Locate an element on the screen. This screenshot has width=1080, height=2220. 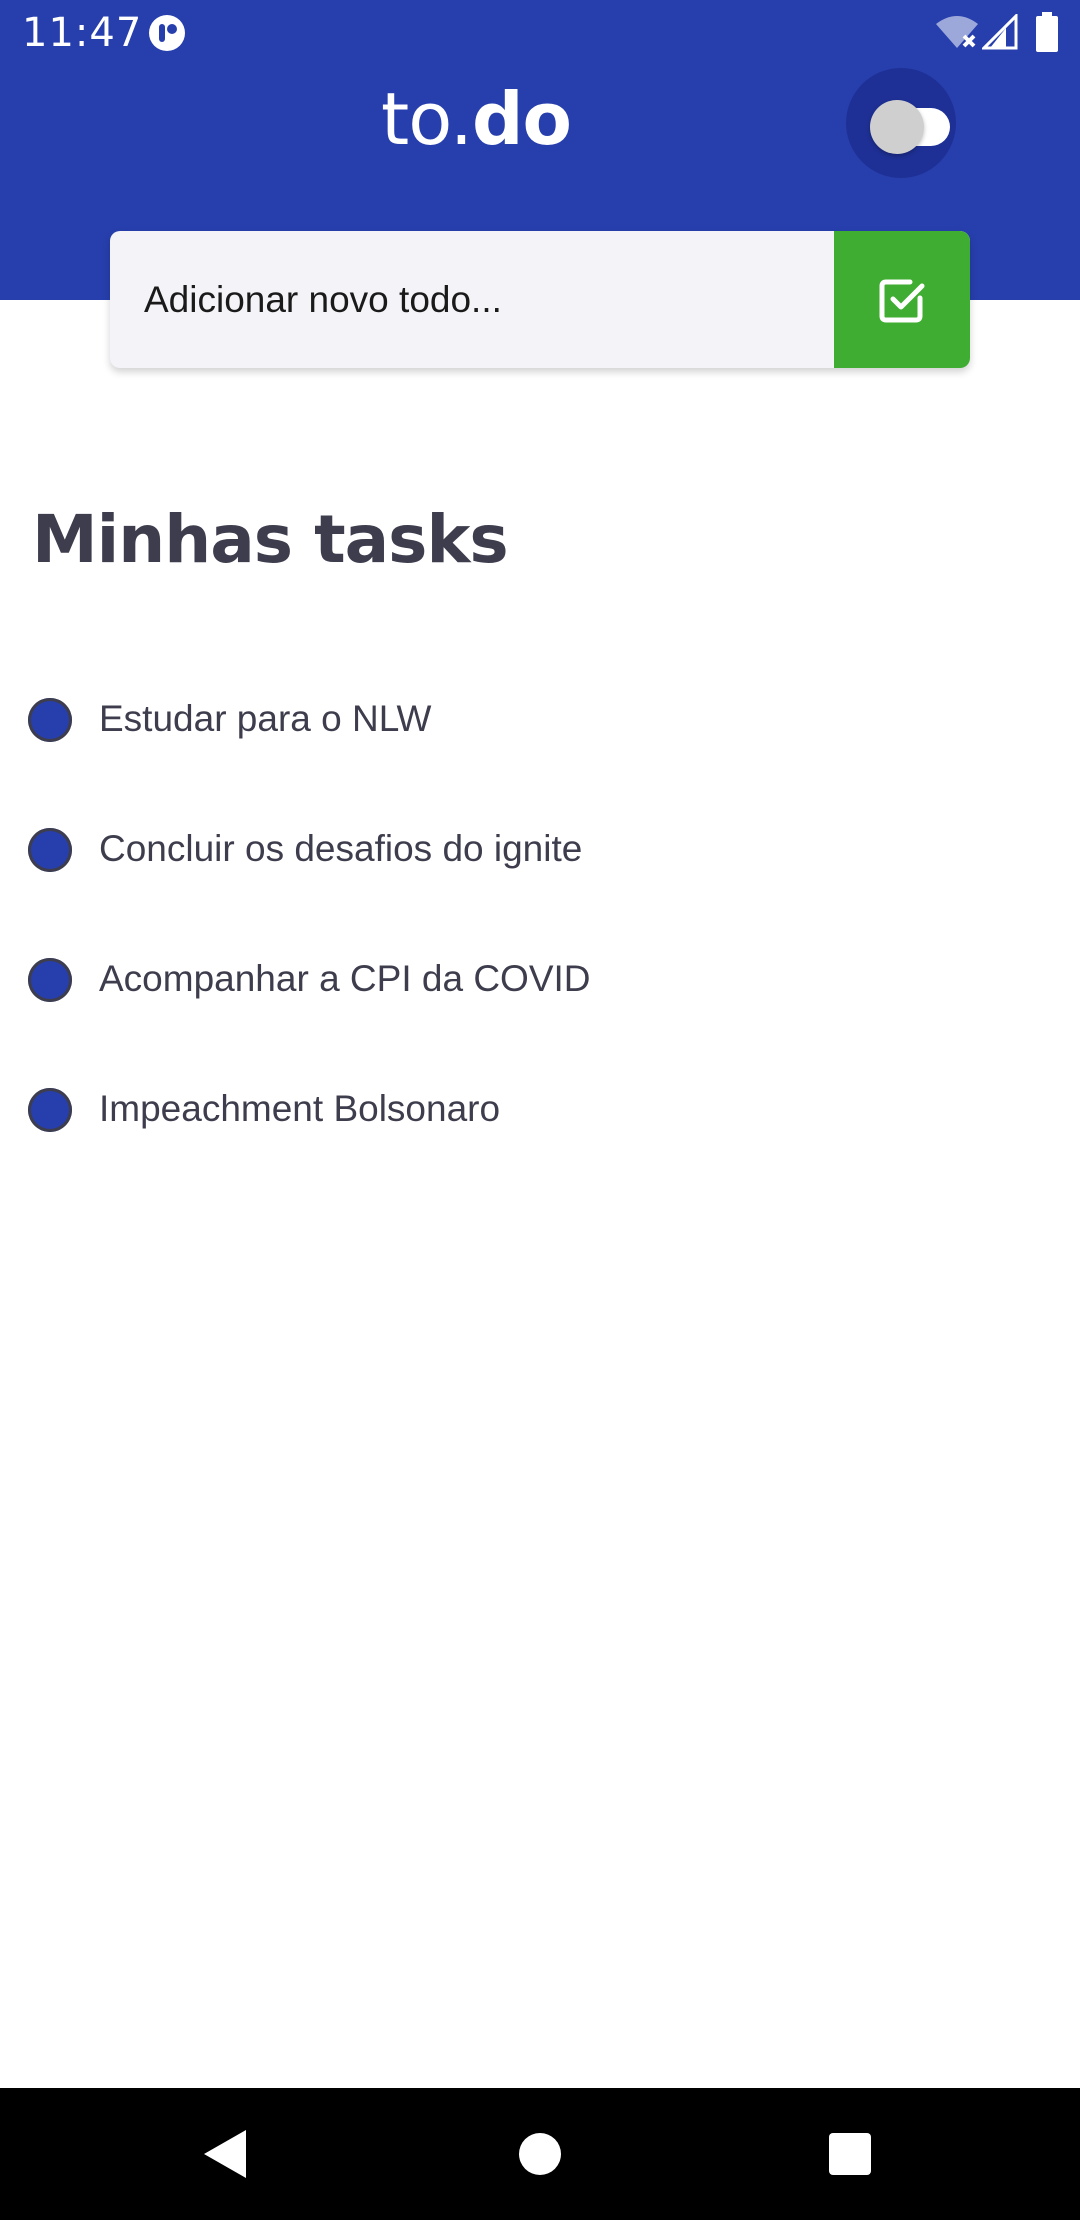
task-label: Impeachment Bolsonaro is located at coordinates (300, 1108).